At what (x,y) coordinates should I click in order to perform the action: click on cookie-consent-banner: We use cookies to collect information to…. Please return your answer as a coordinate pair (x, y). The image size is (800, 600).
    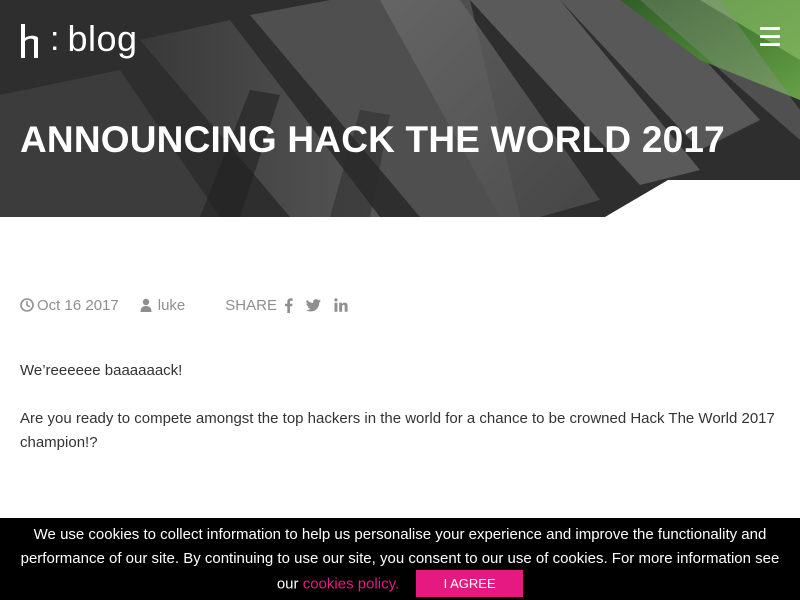
    Looking at the image, I should click on (400, 559).